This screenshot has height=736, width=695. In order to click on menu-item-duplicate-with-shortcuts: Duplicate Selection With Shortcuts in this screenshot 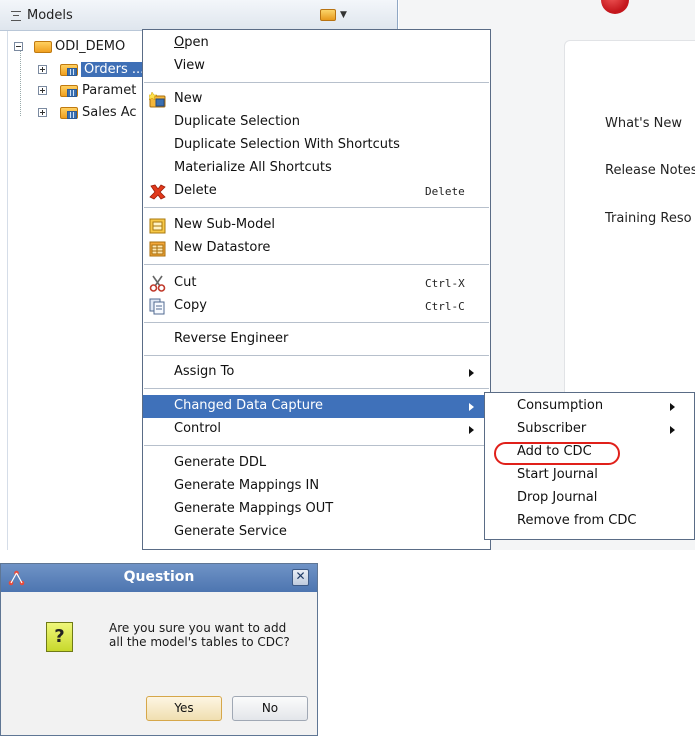, I will do `click(316, 145)`.